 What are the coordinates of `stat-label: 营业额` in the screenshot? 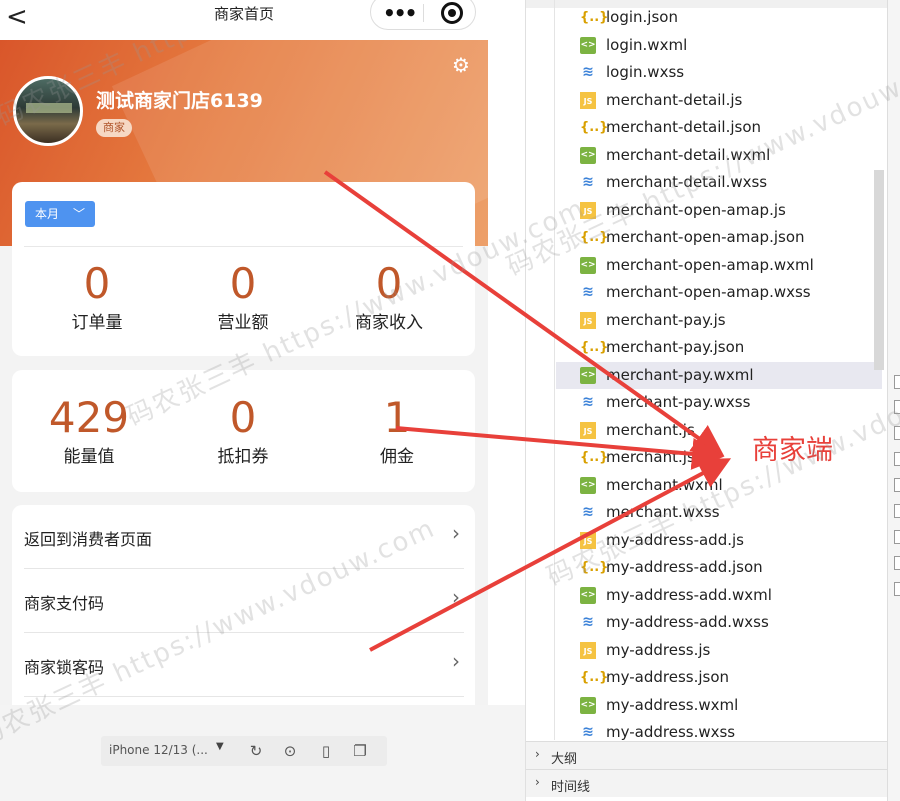 It's located at (243, 323).